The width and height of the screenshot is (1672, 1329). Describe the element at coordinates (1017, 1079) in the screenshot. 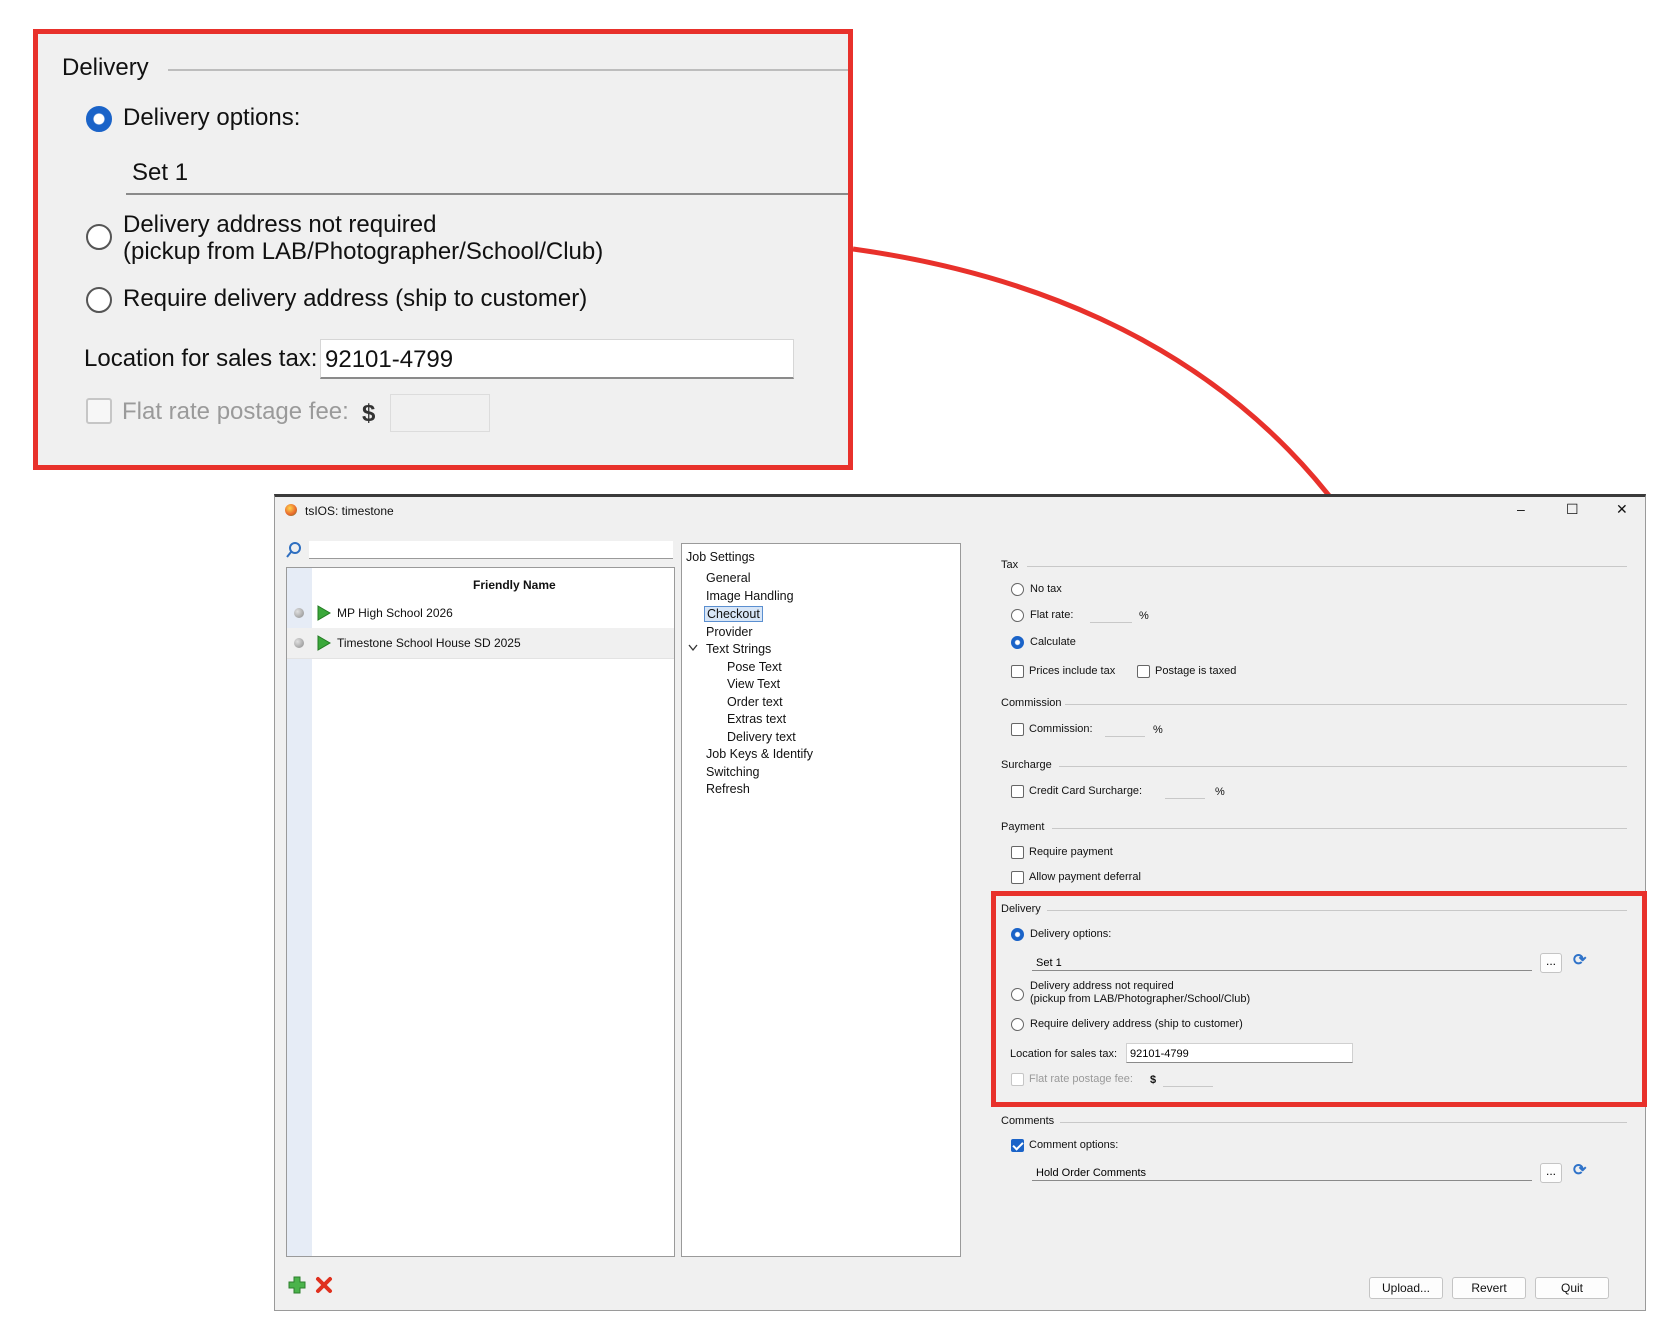

I see `flat-rate-postage-checkbox` at that location.